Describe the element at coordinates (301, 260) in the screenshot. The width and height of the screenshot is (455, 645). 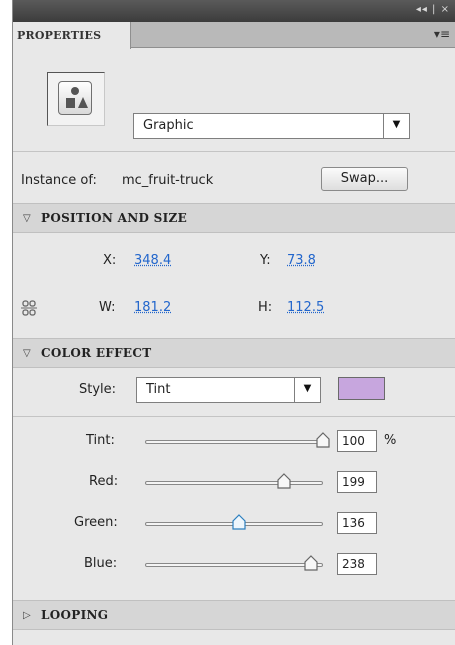
I see `y-value: 73.8` at that location.